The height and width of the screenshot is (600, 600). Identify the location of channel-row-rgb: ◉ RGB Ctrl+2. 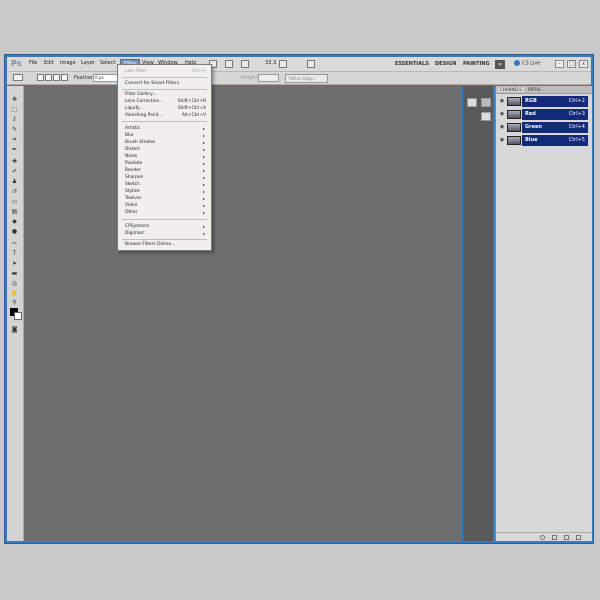
(544, 101).